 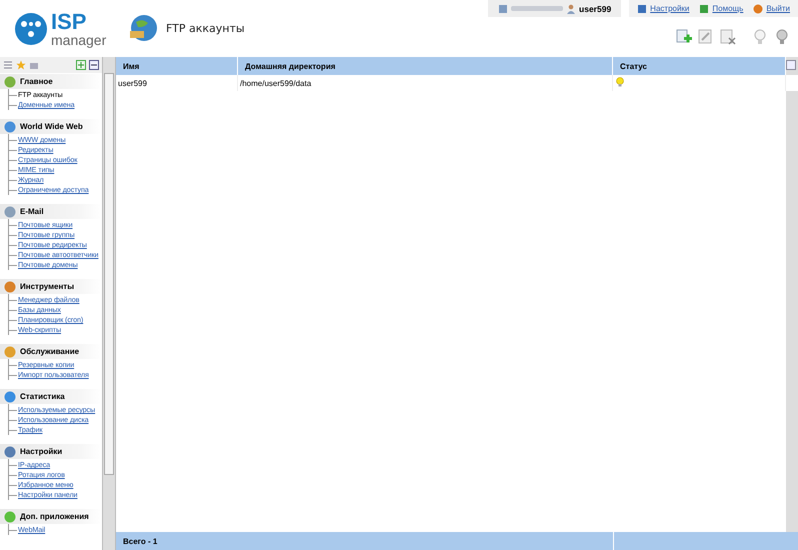 I want to click on add-icon, so click(x=684, y=37).